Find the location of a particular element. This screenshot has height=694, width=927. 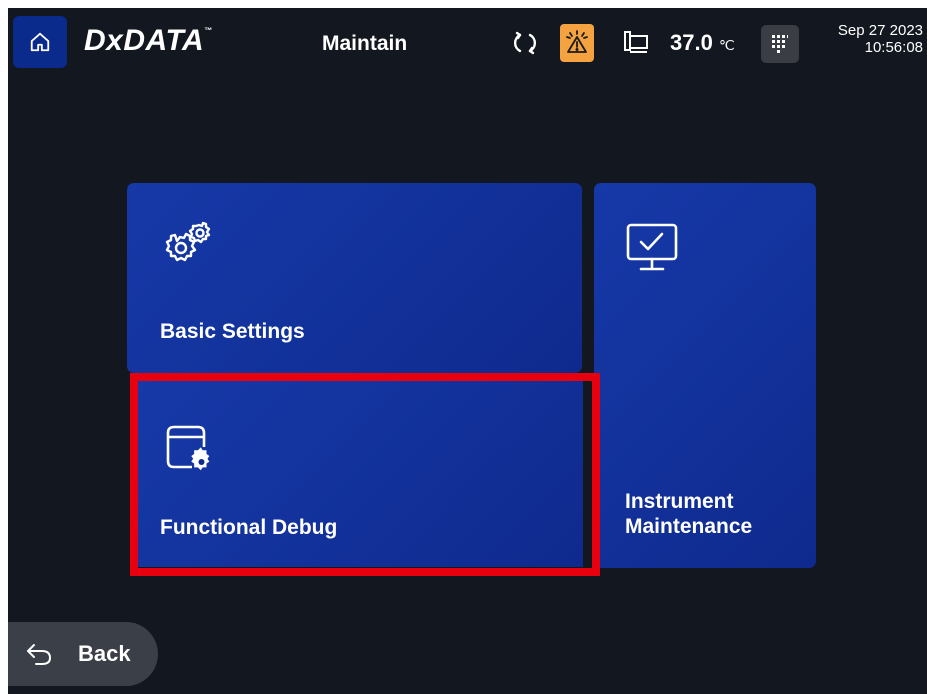

datetime: Sep 27 2023 10:56:08 is located at coordinates (880, 39).